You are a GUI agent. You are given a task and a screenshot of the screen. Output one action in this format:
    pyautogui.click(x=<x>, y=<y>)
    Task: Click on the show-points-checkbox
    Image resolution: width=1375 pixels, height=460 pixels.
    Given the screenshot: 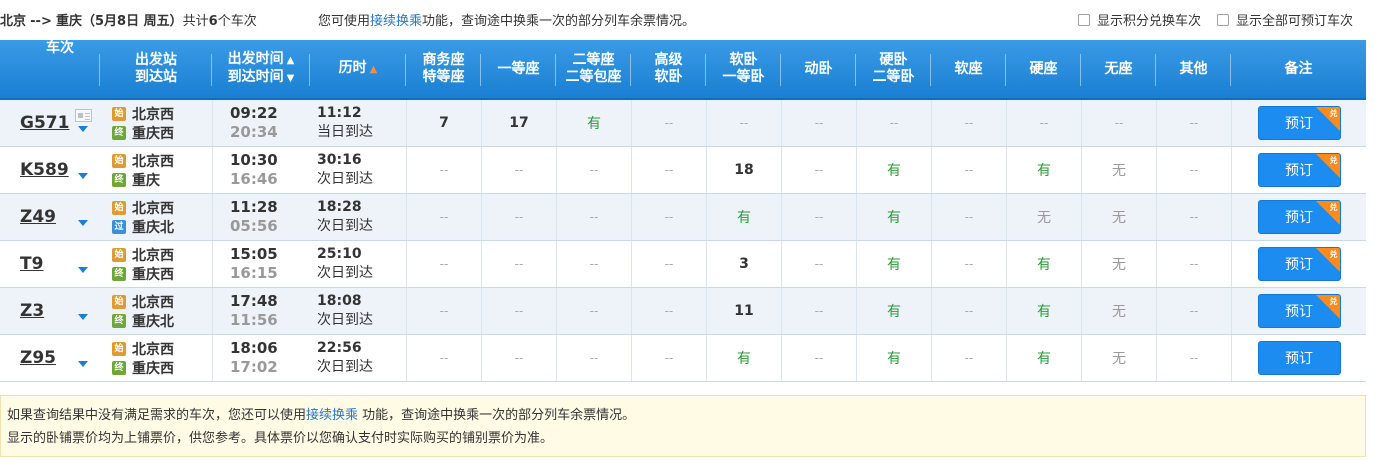 What is the action you would take?
    pyautogui.click(x=1084, y=19)
    